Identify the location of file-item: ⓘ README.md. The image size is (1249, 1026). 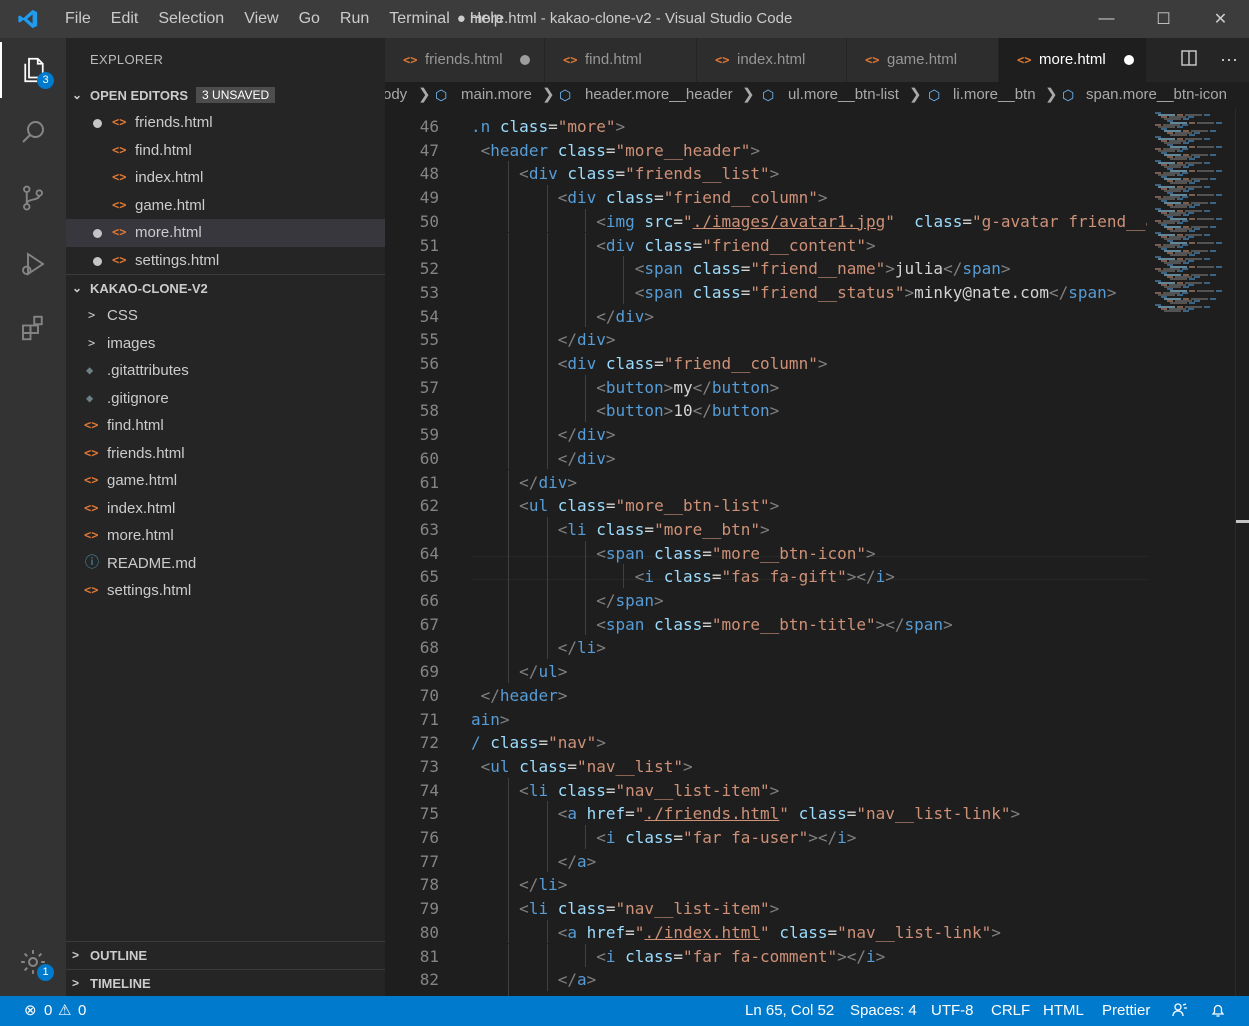
(225, 564).